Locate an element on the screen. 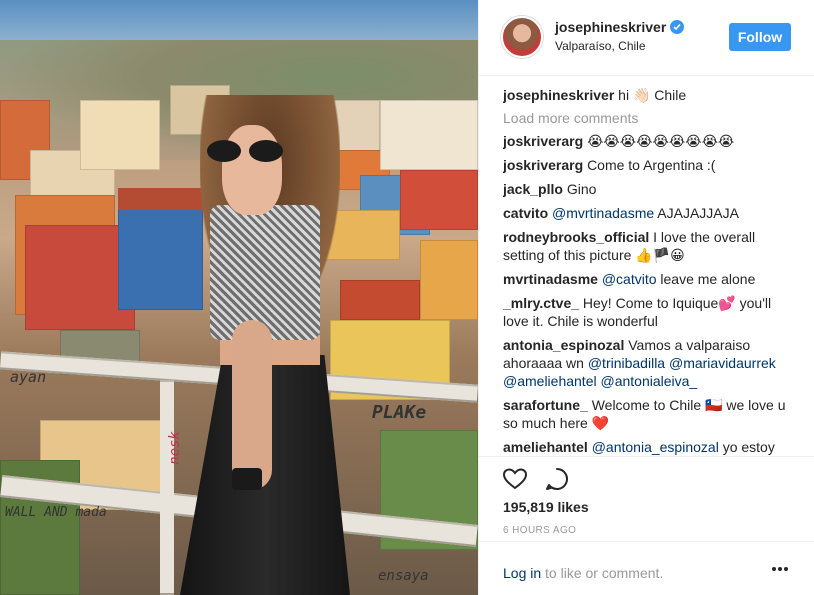 This screenshot has height=595, width=814. comment-item: joskriverarg 😭😭😭😭😭😭😭😭😭 is located at coordinates (651, 141).